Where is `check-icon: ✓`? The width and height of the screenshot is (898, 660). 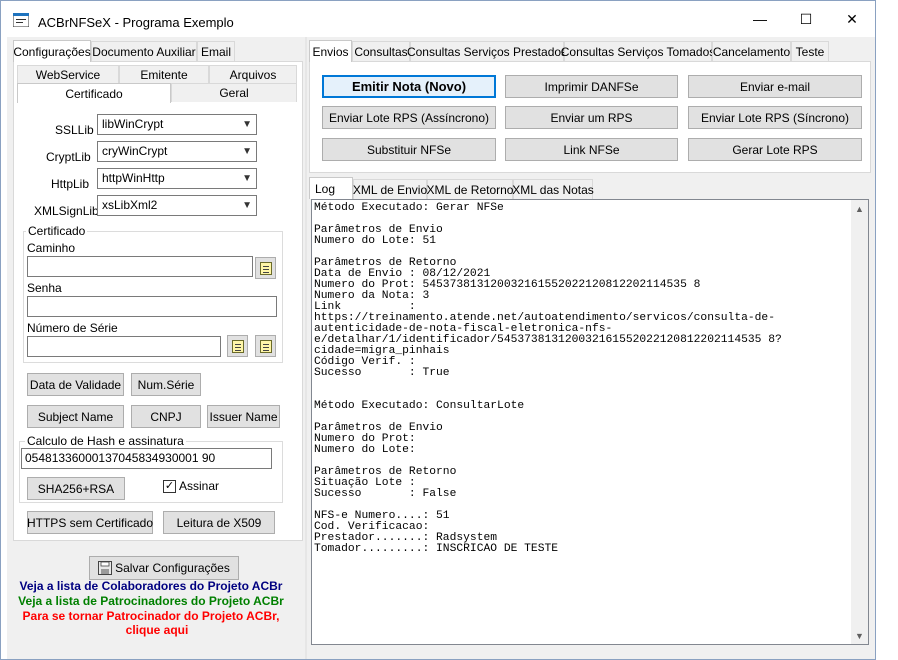
check-icon: ✓ is located at coordinates (169, 486).